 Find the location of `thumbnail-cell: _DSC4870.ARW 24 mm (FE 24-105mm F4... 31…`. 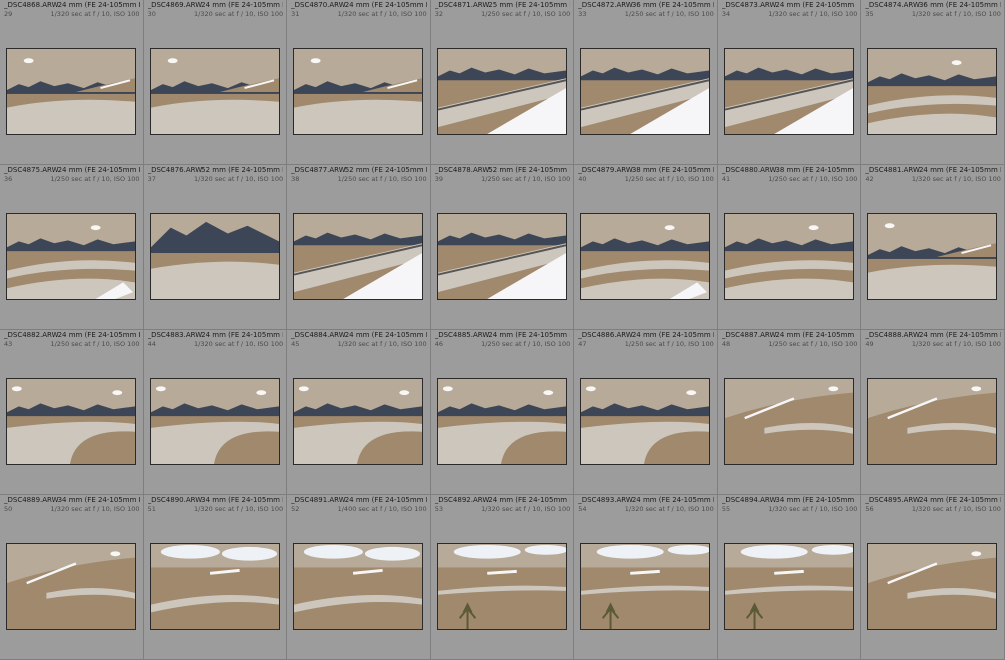

thumbnail-cell: _DSC4870.ARW 24 mm (FE 24-105mm F4... 31… is located at coordinates (359, 82).